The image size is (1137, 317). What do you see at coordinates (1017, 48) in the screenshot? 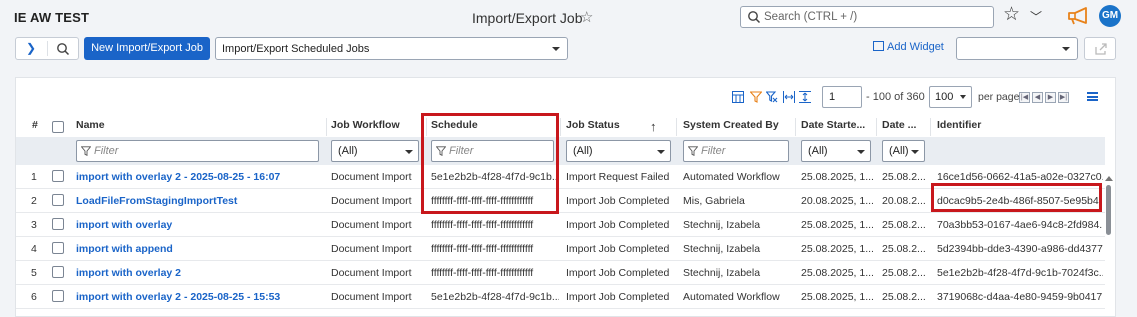
I see `widget-select` at bounding box center [1017, 48].